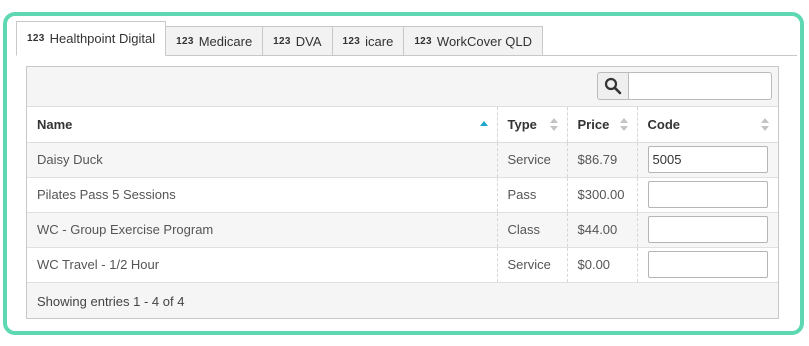 The image size is (809, 346). Describe the element at coordinates (601, 265) in the screenshot. I see `cell-price: $0.00` at that location.